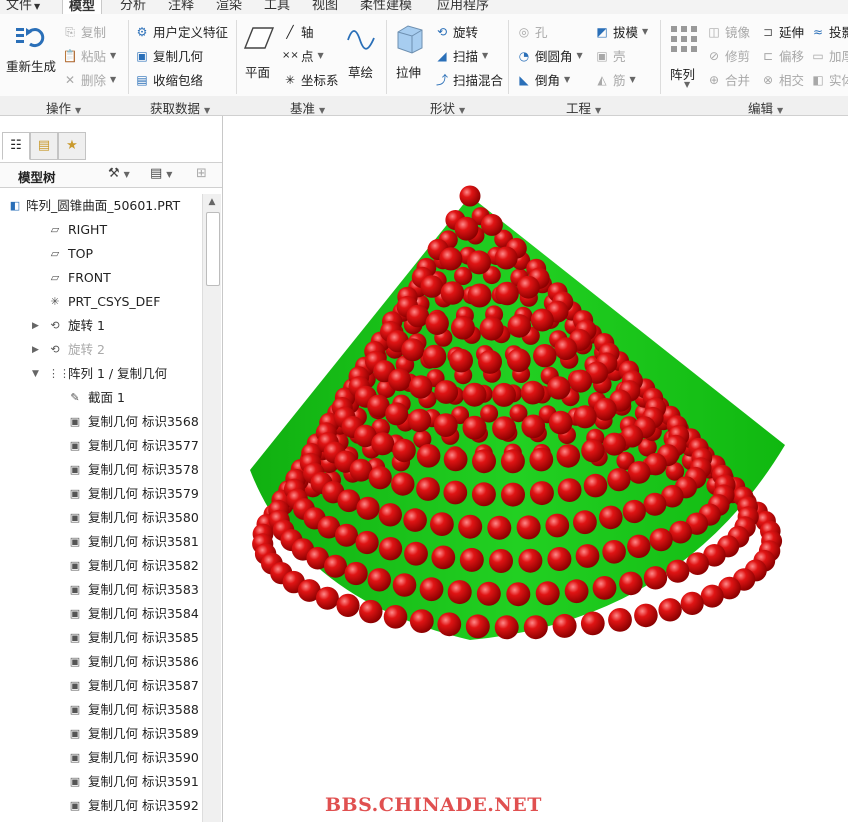  Describe the element at coordinates (684, 55) in the screenshot. I see `pattern-button: 阵列 ▼` at that location.